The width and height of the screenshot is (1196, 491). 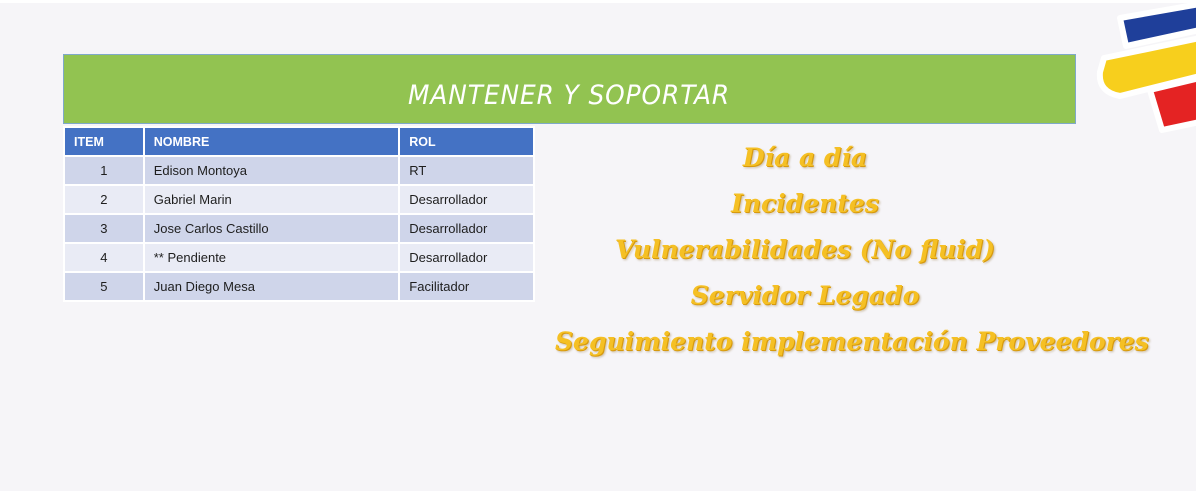 I want to click on cell-nombre: Edison Montoya, so click(x=271, y=170).